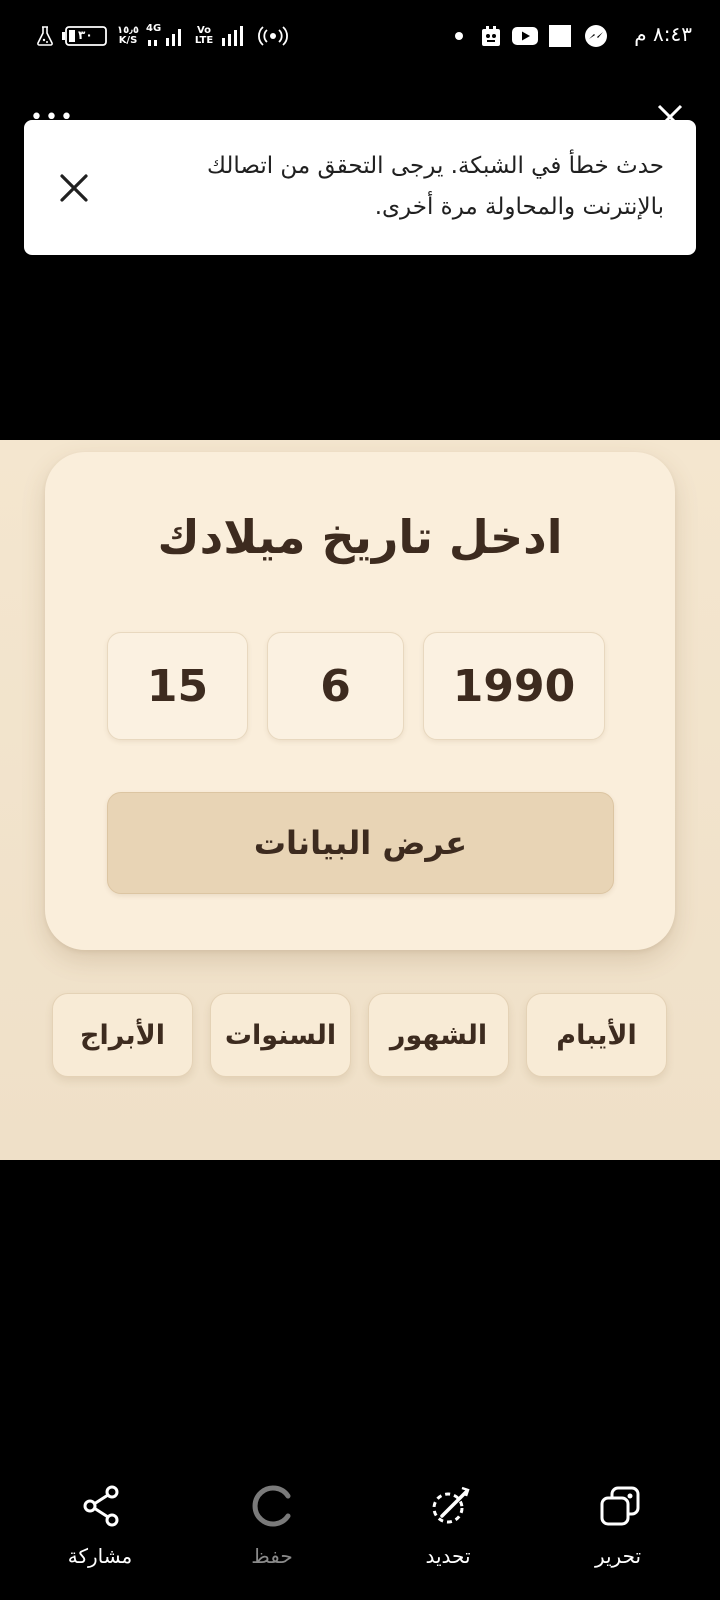 Image resolution: width=720 pixels, height=1600 pixels. I want to click on tab-months: الشهور, so click(438, 1035).